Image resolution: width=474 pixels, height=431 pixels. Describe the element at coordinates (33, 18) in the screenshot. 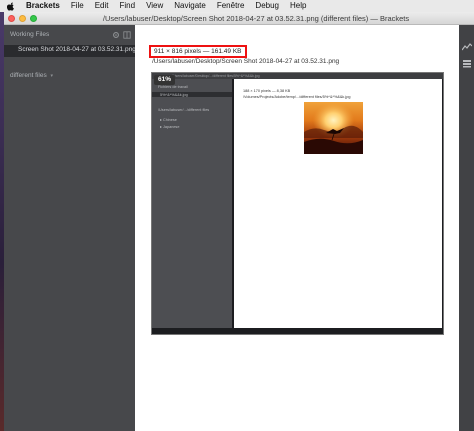

I see `zoom-button` at that location.